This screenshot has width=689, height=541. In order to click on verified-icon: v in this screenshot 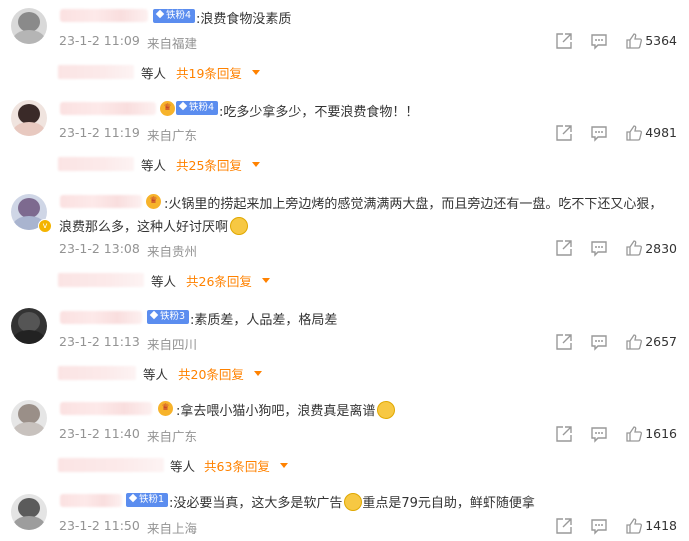, I will do `click(45, 226)`.